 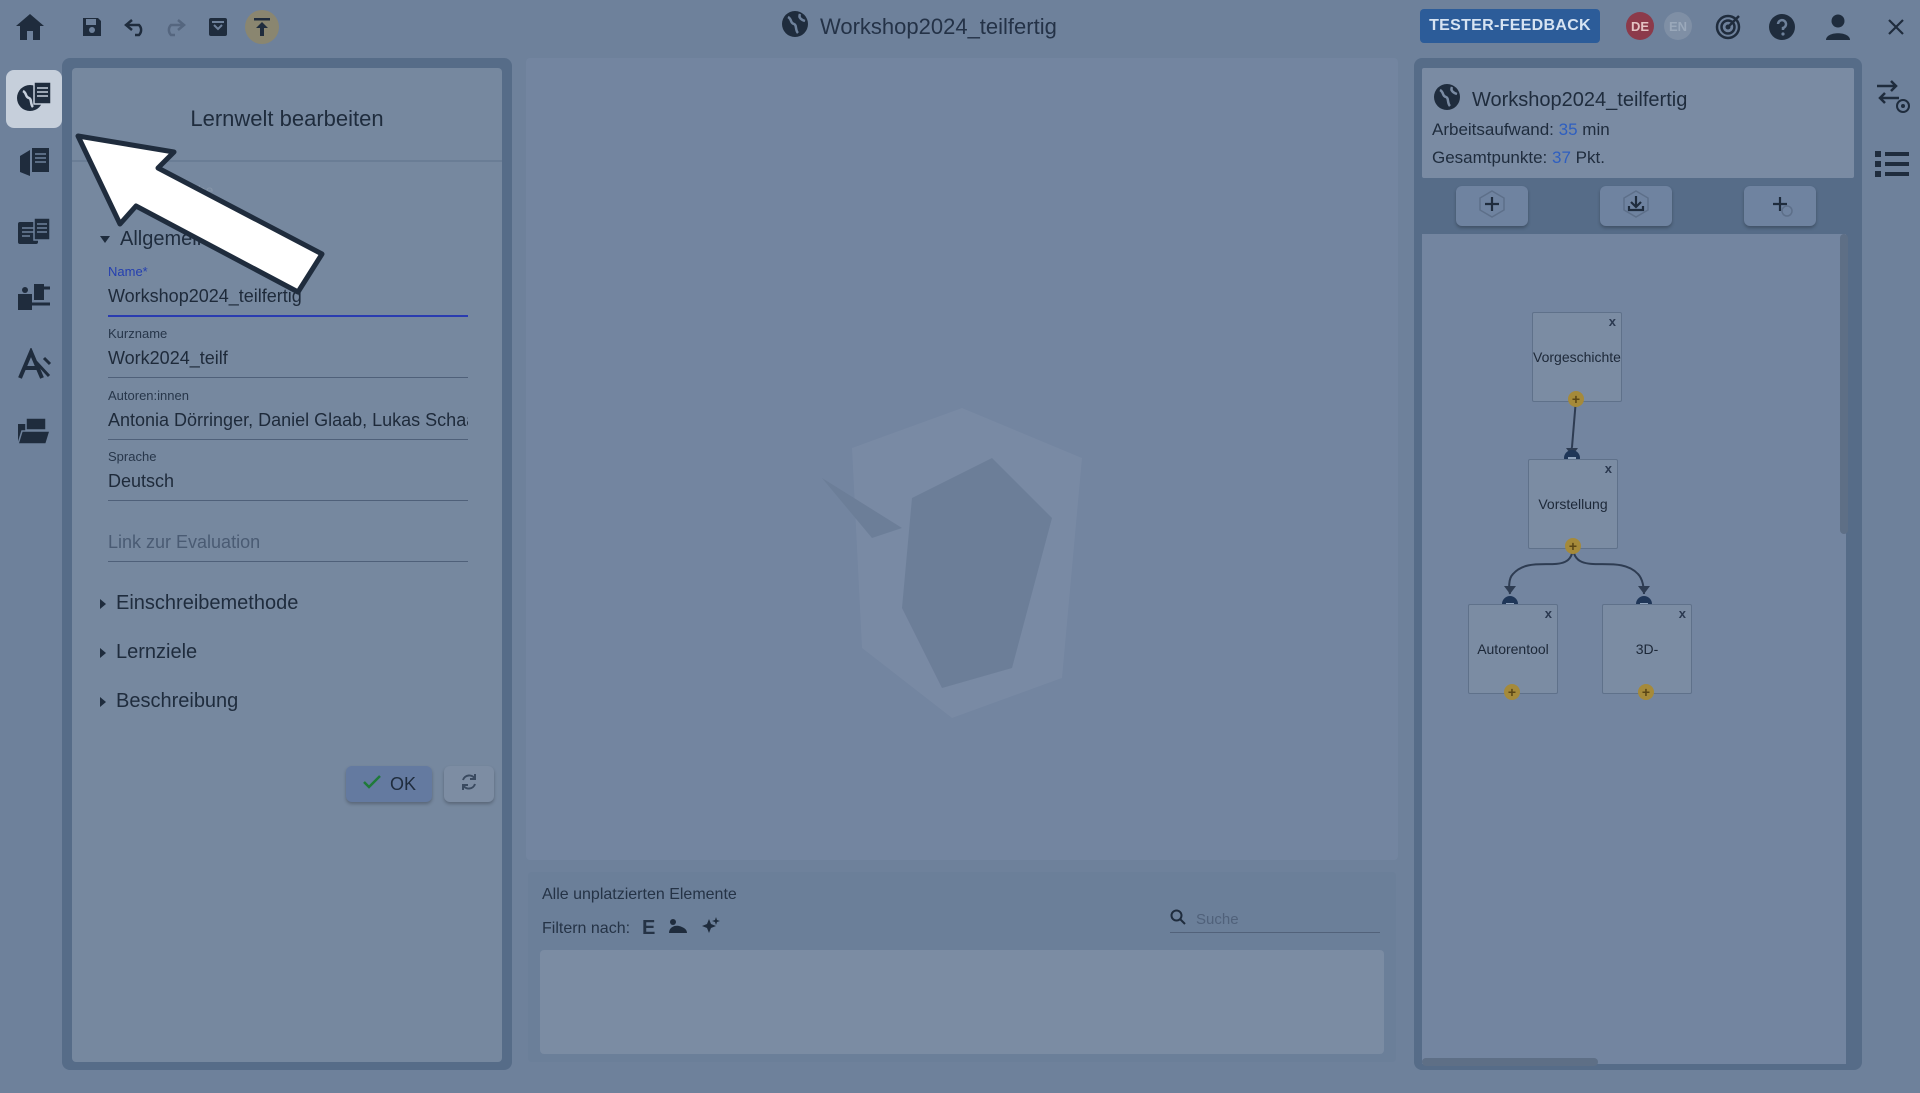 I want to click on help-icon, so click(x=1782, y=27).